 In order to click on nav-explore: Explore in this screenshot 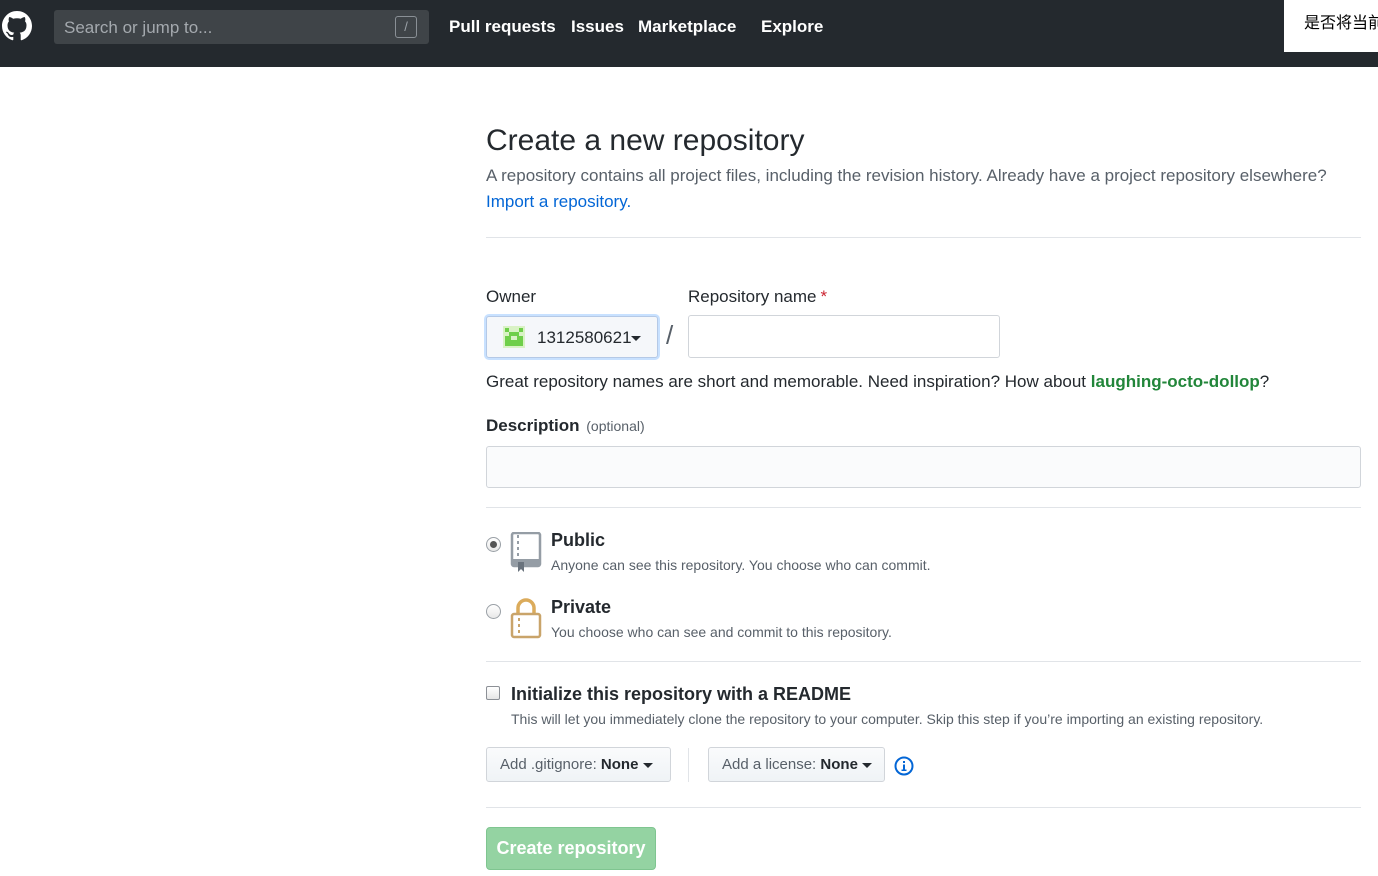, I will do `click(792, 27)`.